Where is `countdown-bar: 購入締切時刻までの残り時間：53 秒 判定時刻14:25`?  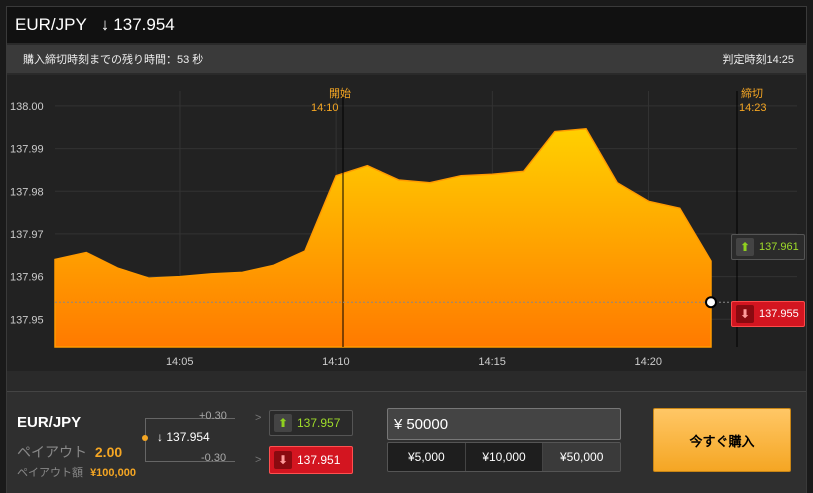
countdown-bar: 購入締切時刻までの残り時間：53 秒 判定時刻14:25 is located at coordinates (406, 59).